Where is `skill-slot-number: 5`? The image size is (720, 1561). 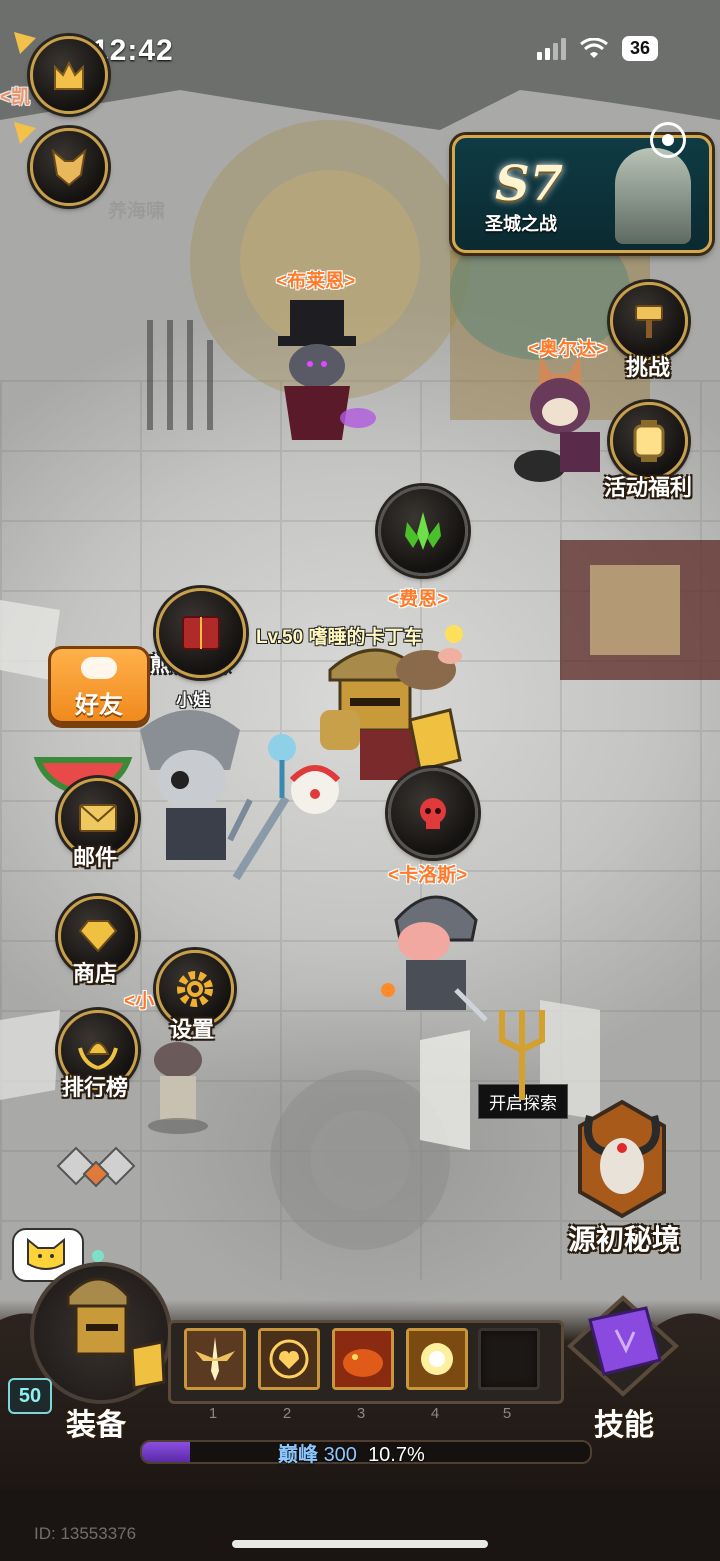 skill-slot-number: 5 is located at coordinates (507, 1414).